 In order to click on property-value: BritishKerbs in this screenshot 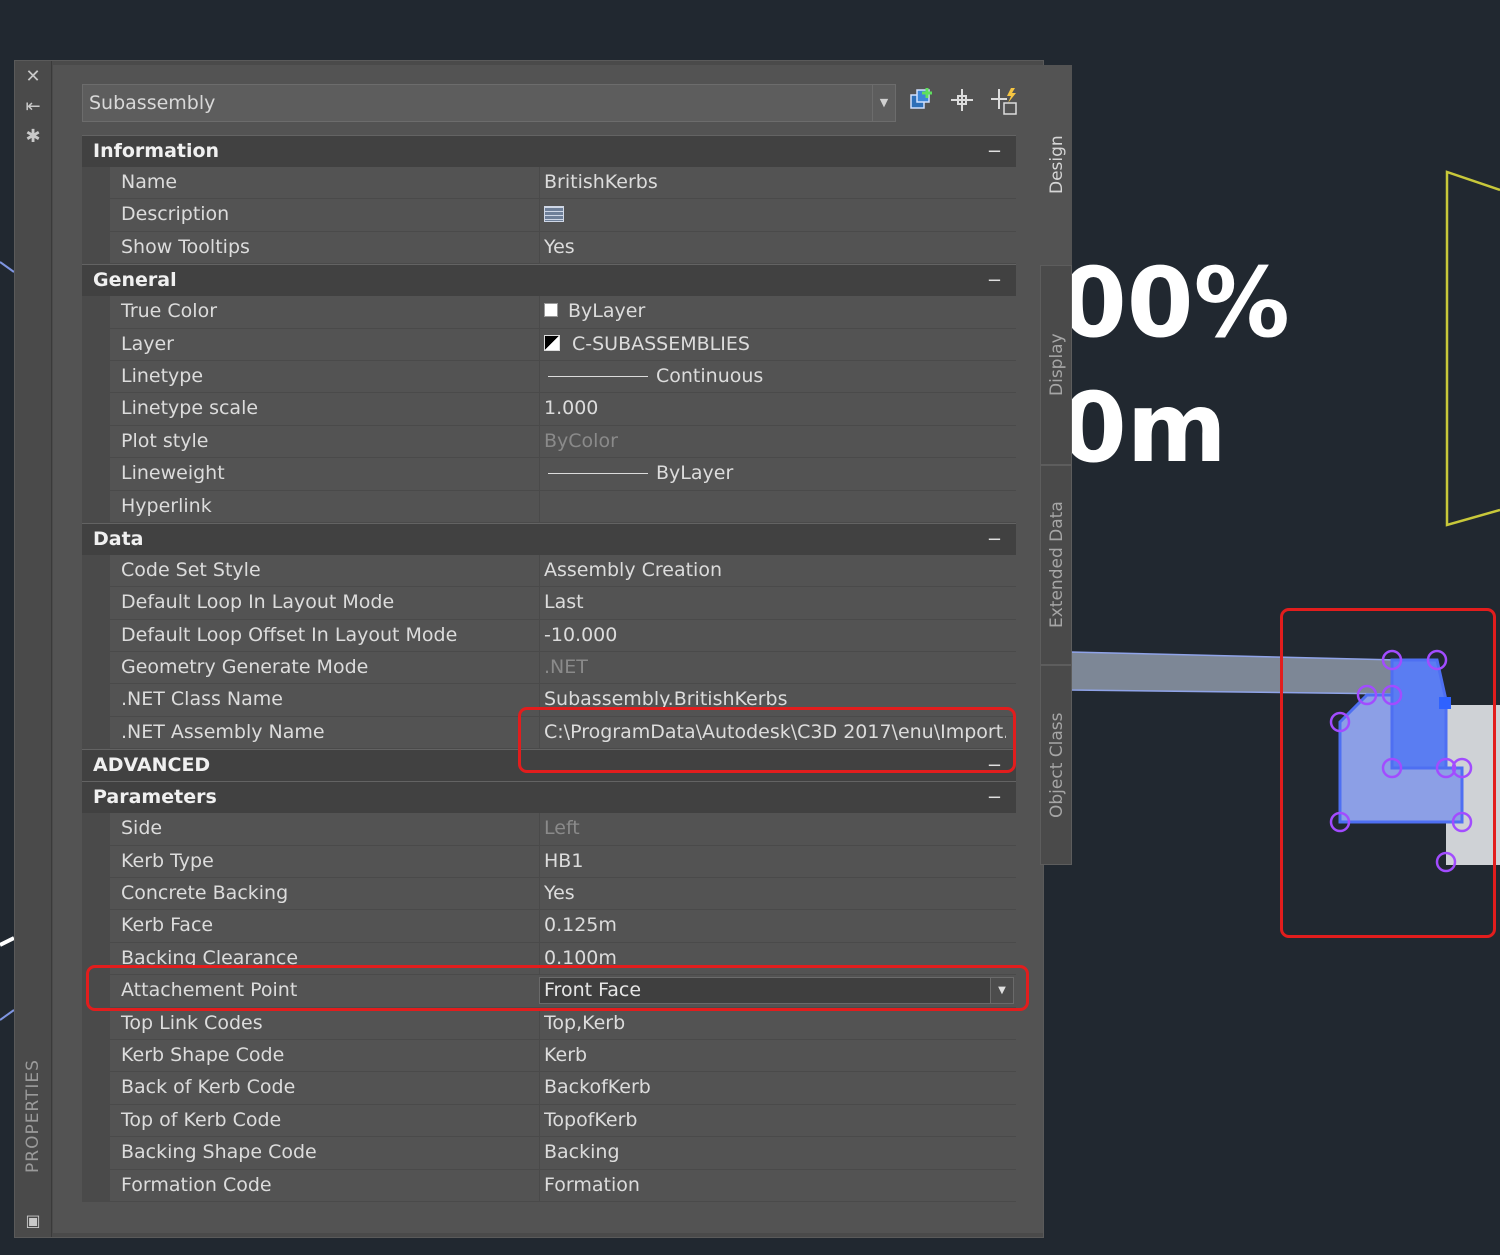, I will do `click(775, 182)`.